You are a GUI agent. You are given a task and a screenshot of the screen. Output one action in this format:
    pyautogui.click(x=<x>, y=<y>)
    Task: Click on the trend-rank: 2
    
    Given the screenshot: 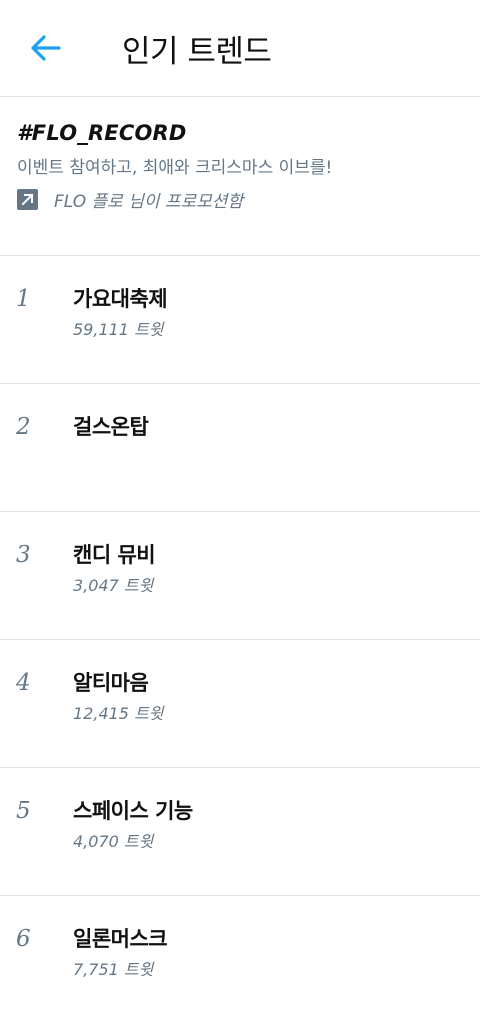 What is the action you would take?
    pyautogui.click(x=23, y=427)
    